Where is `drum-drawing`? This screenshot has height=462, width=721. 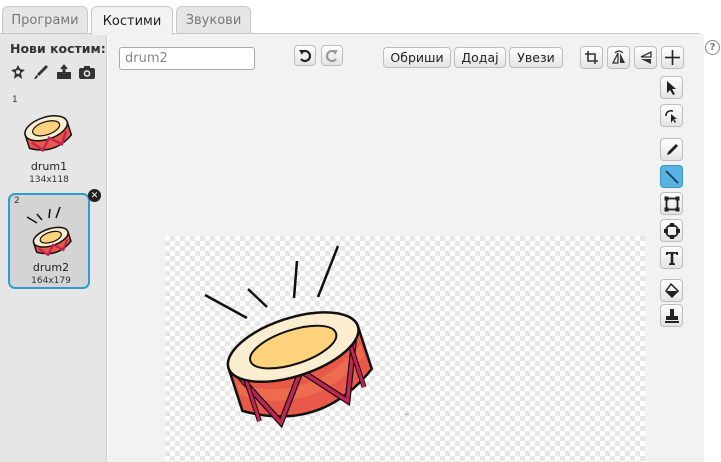
drum-drawing is located at coordinates (289, 337).